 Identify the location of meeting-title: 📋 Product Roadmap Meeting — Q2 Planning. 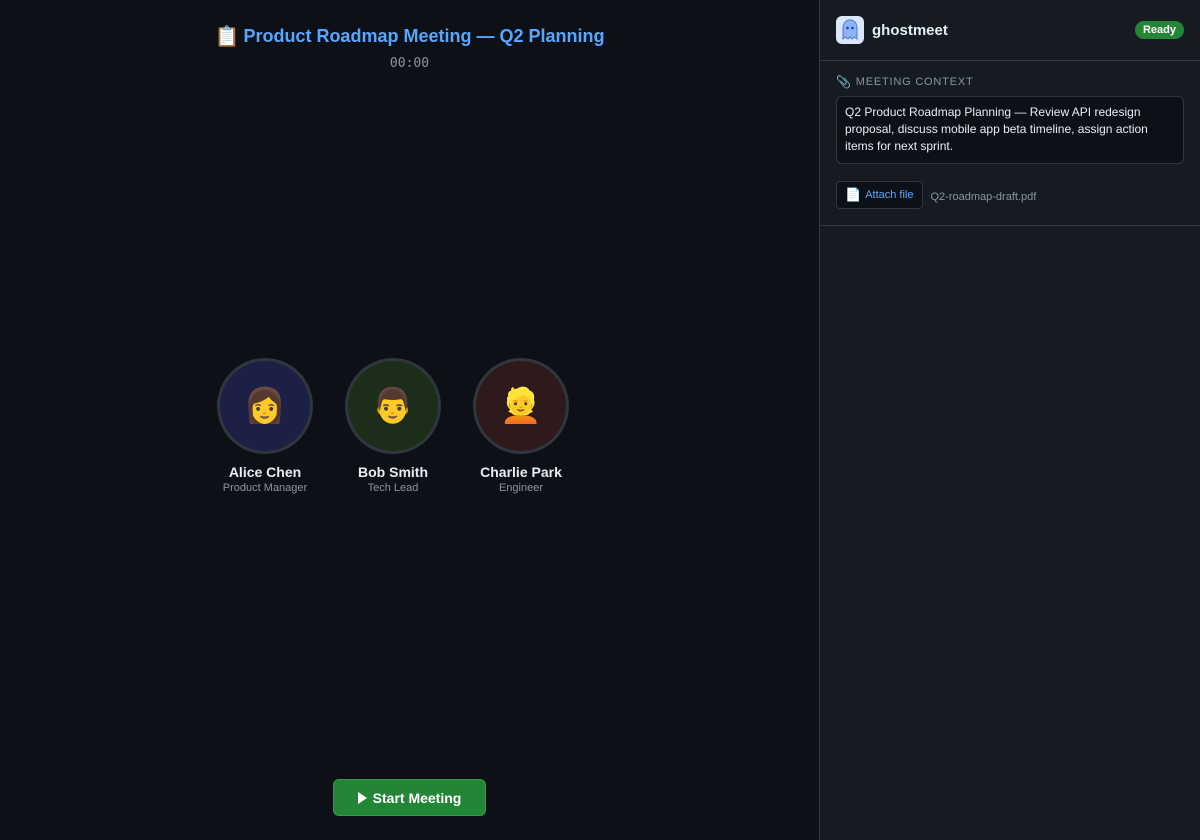
(410, 36).